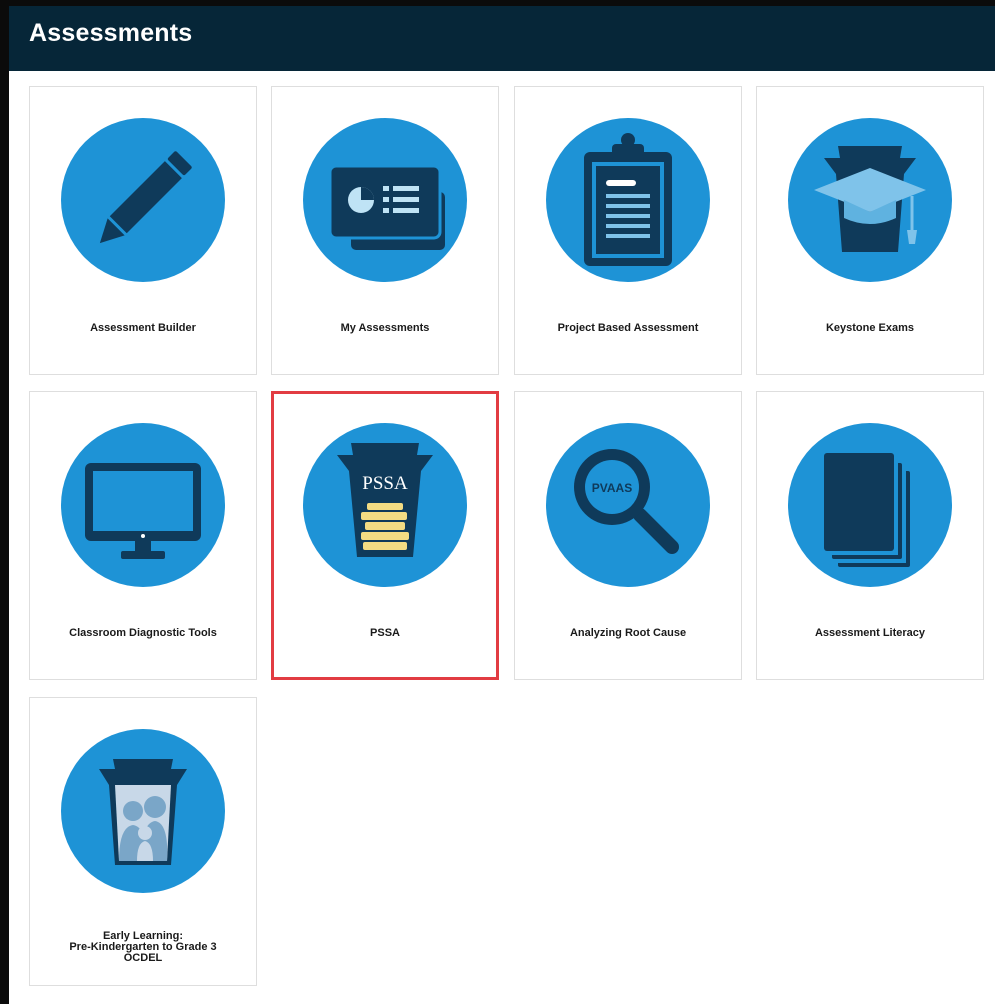 Image resolution: width=995 pixels, height=1004 pixels. I want to click on tile-label: Assessment Literacy, so click(870, 633).